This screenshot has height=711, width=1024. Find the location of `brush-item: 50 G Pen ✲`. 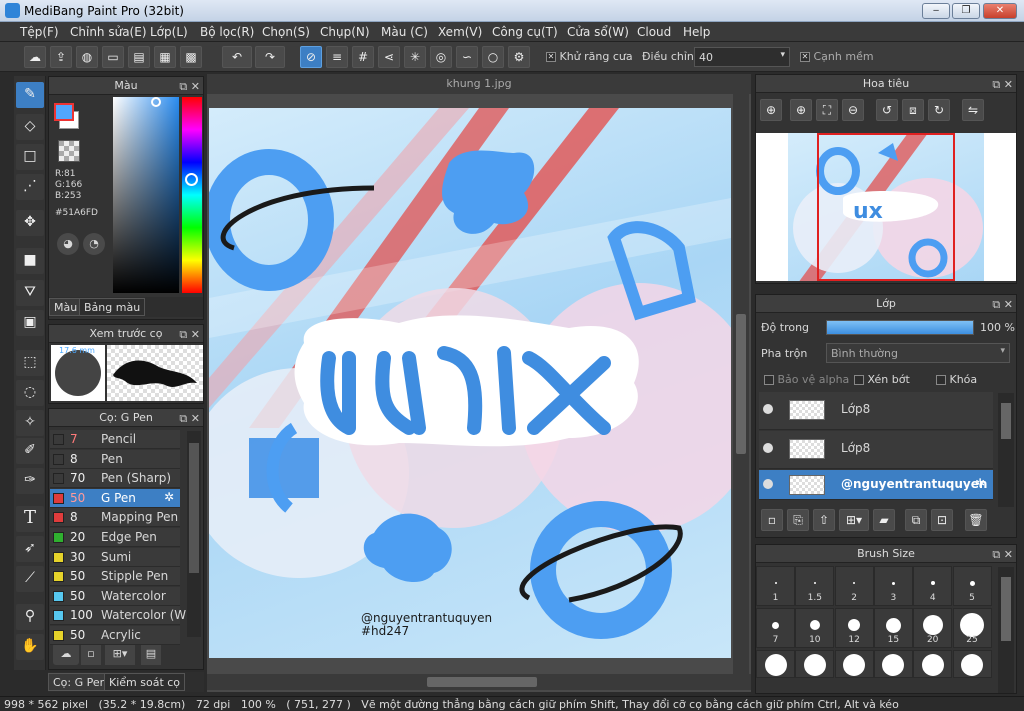

brush-item: 50 G Pen ✲ is located at coordinates (115, 498).